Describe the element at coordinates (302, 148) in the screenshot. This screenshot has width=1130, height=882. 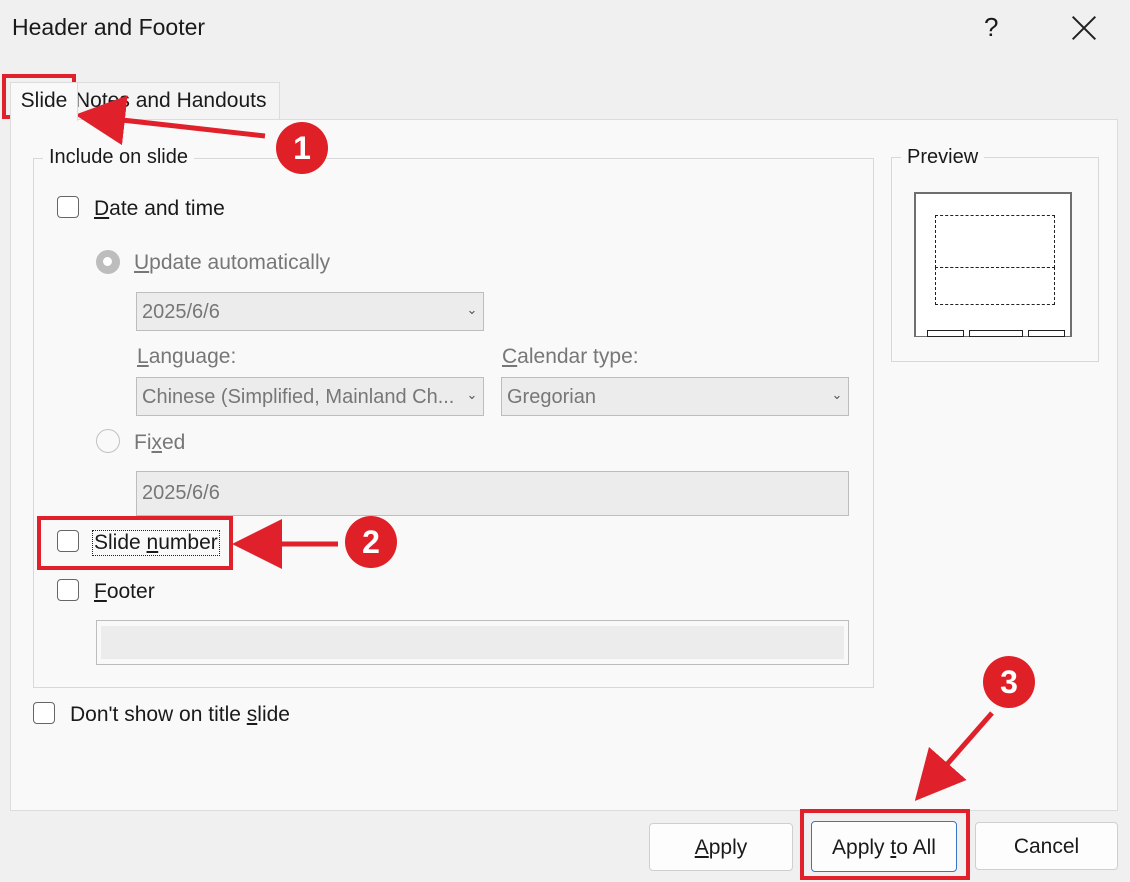
I see `badge-step-1: 1` at that location.